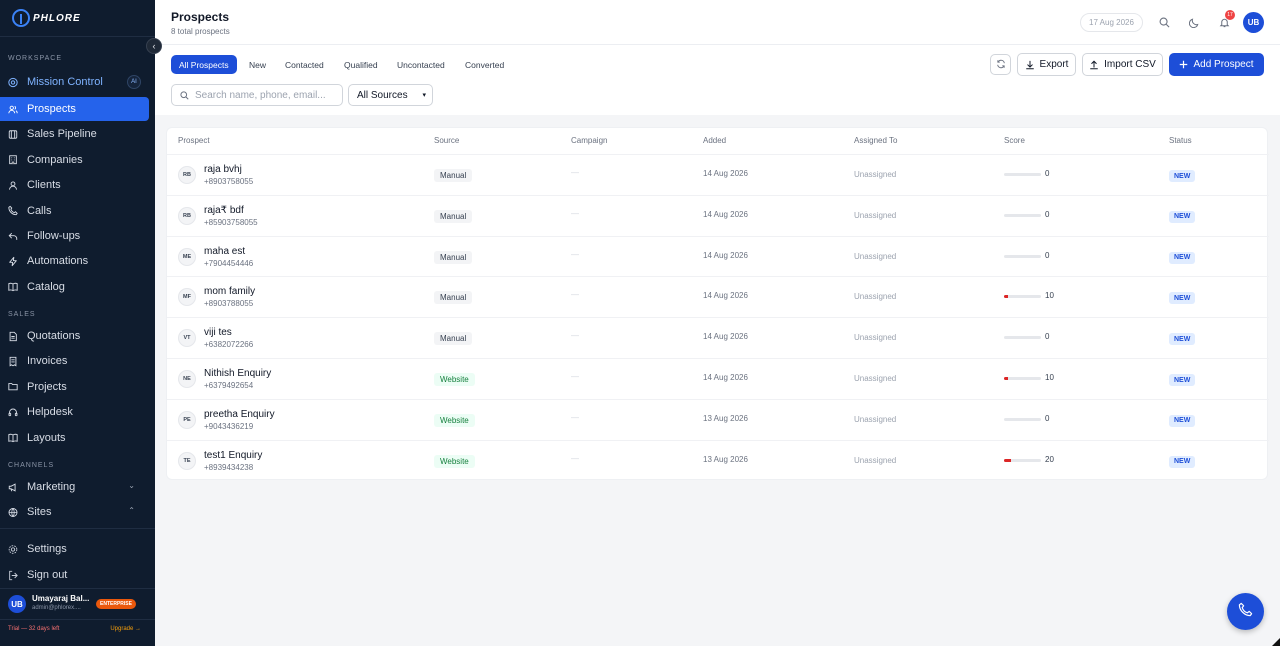 The width and height of the screenshot is (1280, 646). I want to click on prospect-name: viji tes, so click(218, 332).